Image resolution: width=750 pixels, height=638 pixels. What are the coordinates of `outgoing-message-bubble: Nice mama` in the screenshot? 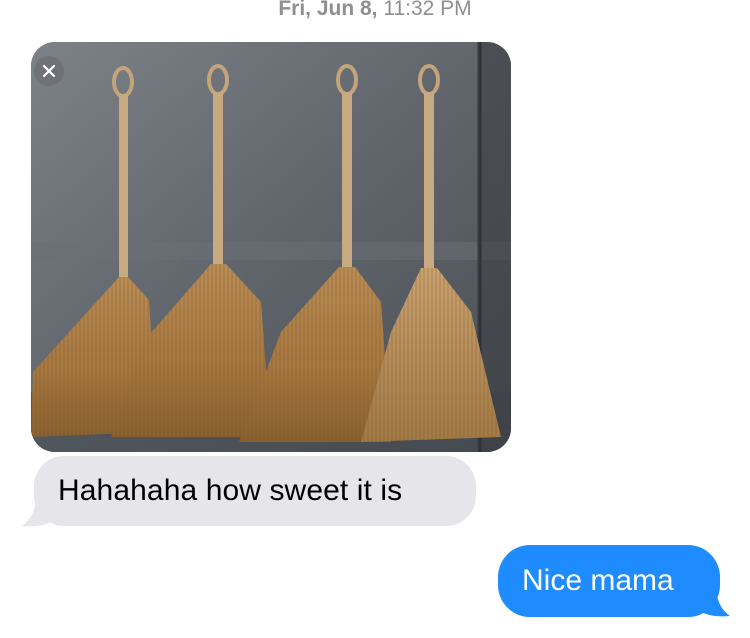 It's located at (609, 581).